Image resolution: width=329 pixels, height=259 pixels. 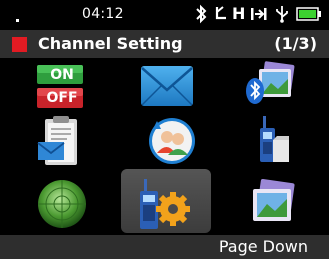 What do you see at coordinates (167, 86) in the screenshot?
I see `envelope-icon` at bounding box center [167, 86].